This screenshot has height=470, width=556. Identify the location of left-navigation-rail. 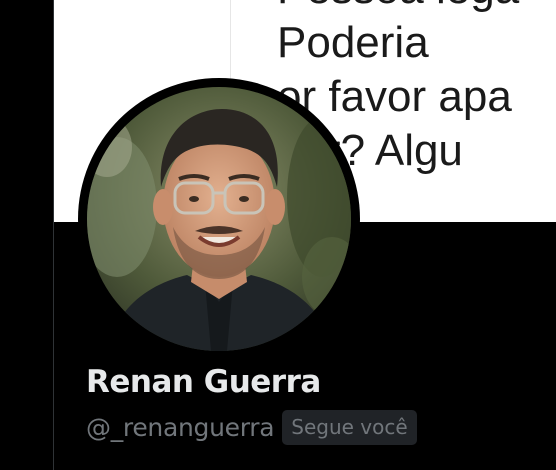
(26, 235).